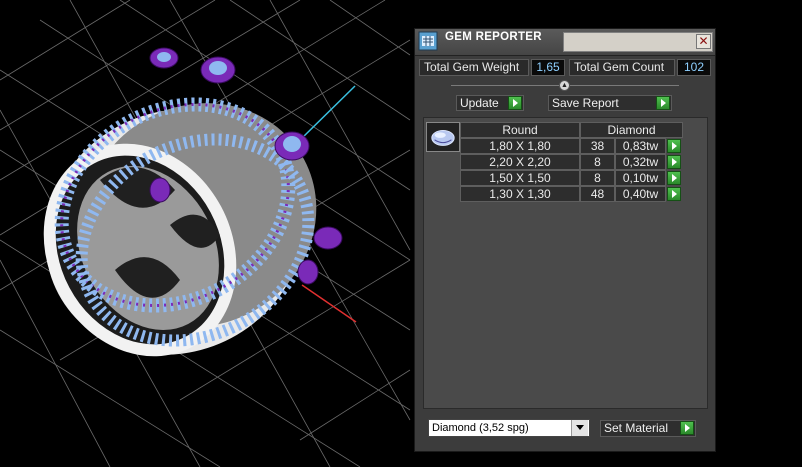 The width and height of the screenshot is (802, 467). What do you see at coordinates (640, 162) in the screenshot?
I see `row-weight: 0,32tw` at bounding box center [640, 162].